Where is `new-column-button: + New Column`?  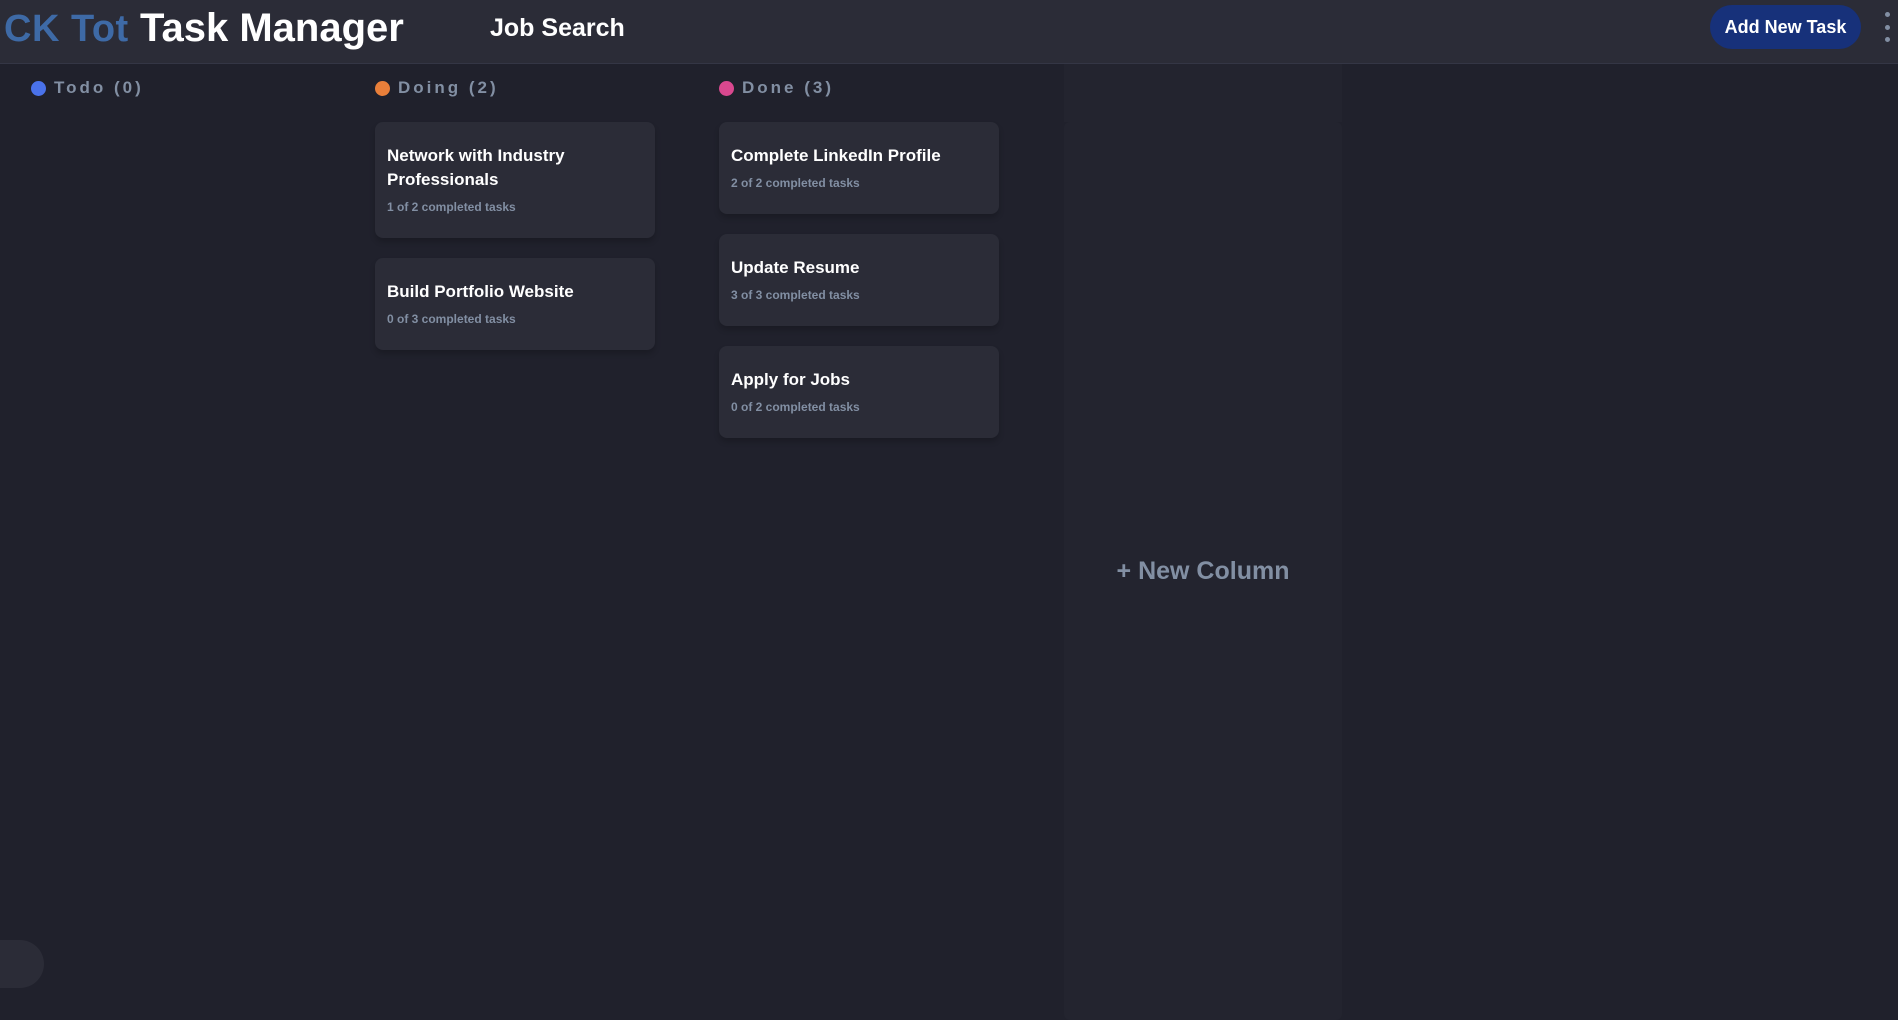 new-column-button: + New Column is located at coordinates (1203, 571).